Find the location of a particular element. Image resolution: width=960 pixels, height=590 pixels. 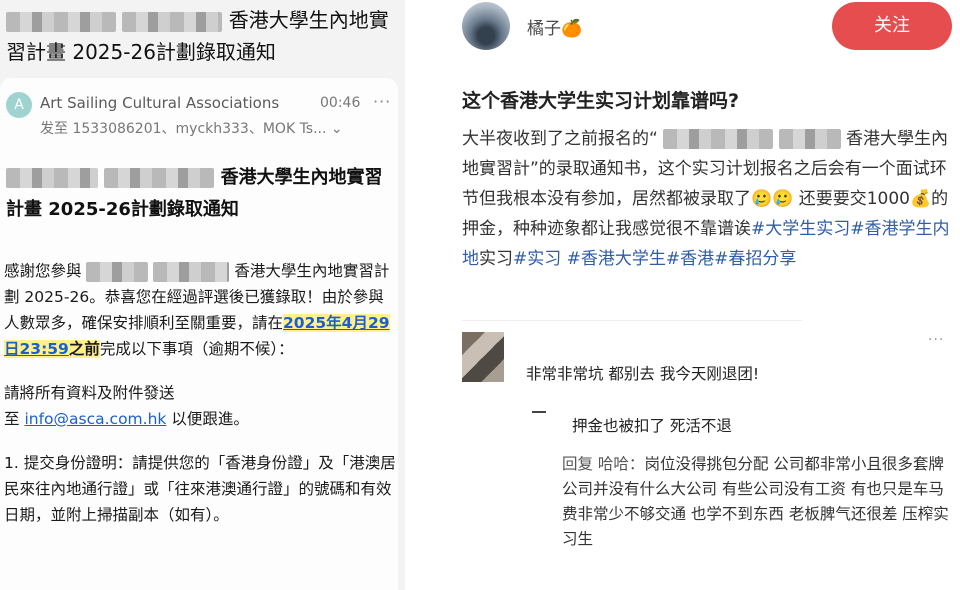

sender-name: Art Sailing Cultural Associations is located at coordinates (159, 103).